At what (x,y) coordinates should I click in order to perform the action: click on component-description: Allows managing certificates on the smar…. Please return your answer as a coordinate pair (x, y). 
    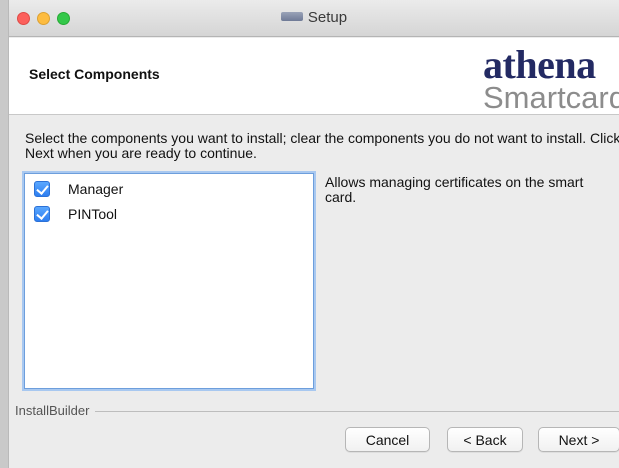
    Looking at the image, I should click on (454, 189).